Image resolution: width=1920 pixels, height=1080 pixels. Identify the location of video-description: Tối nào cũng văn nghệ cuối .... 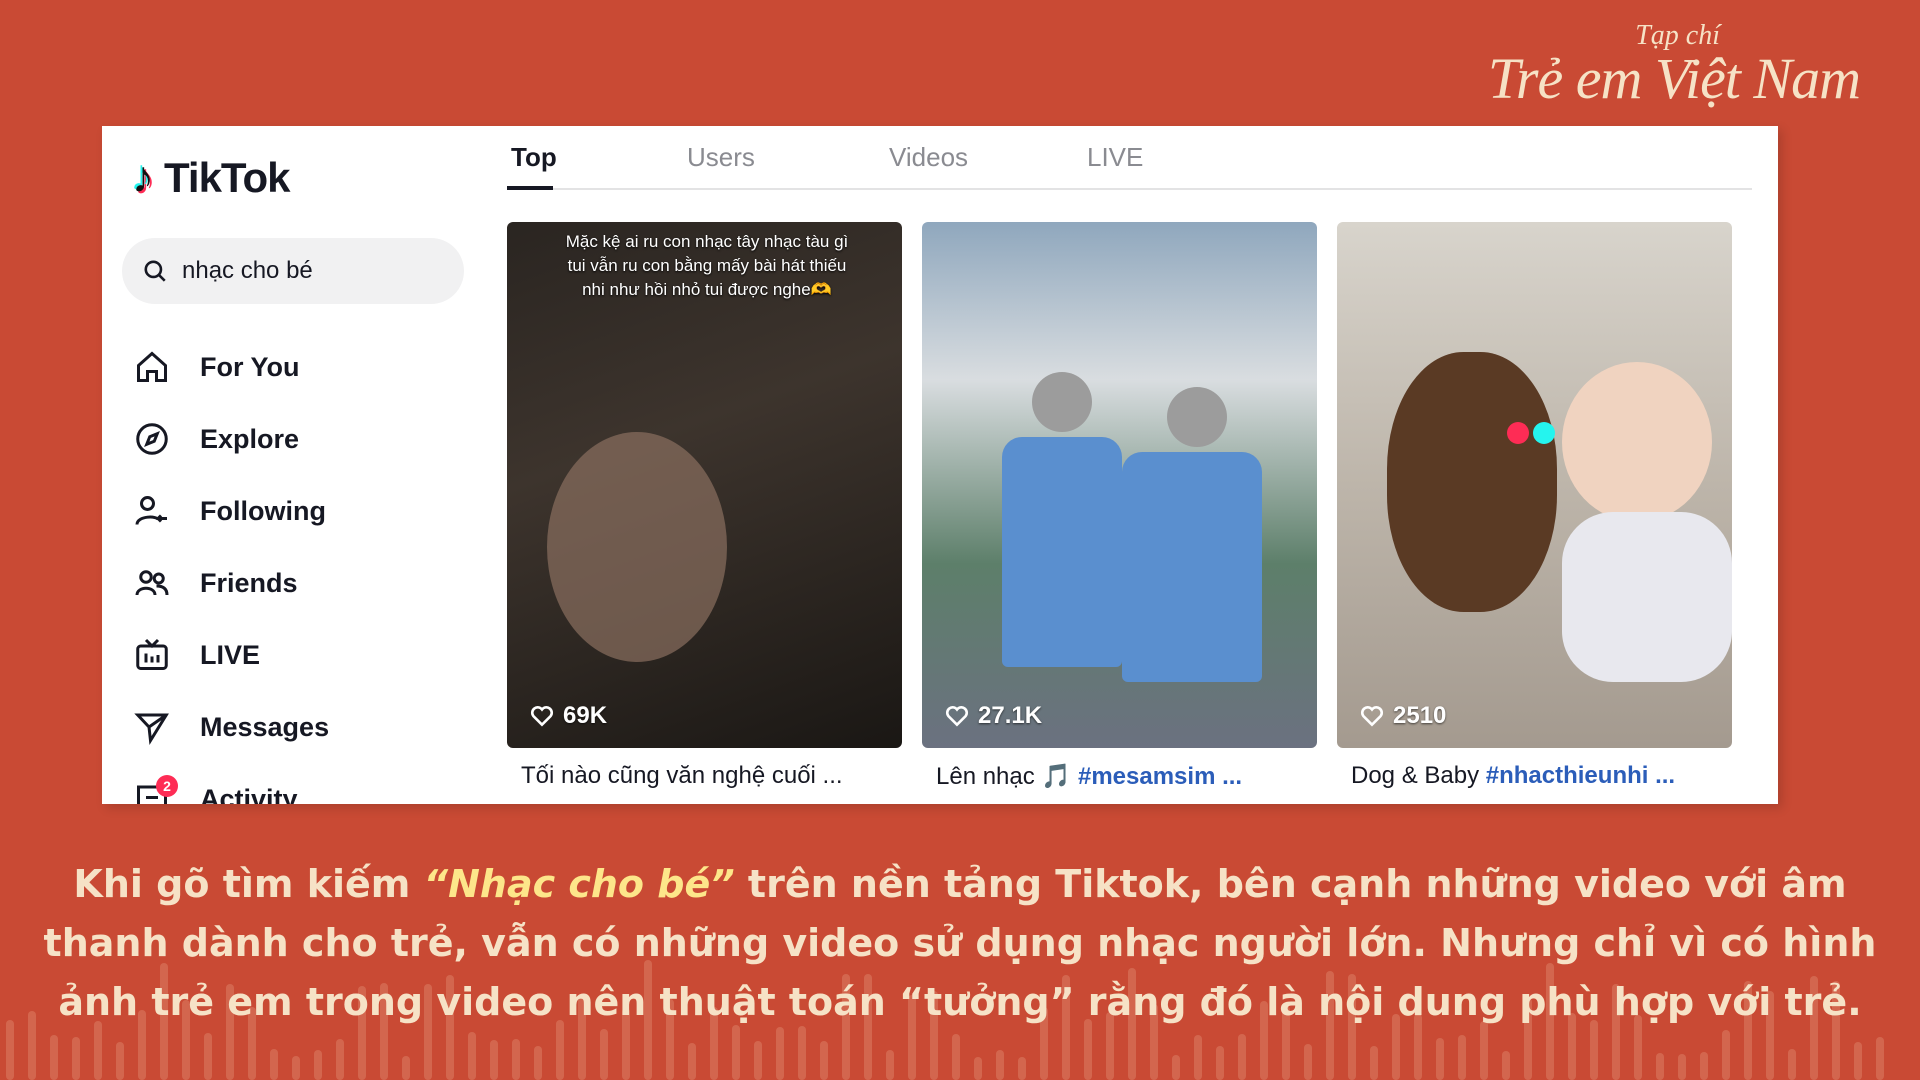
(704, 776).